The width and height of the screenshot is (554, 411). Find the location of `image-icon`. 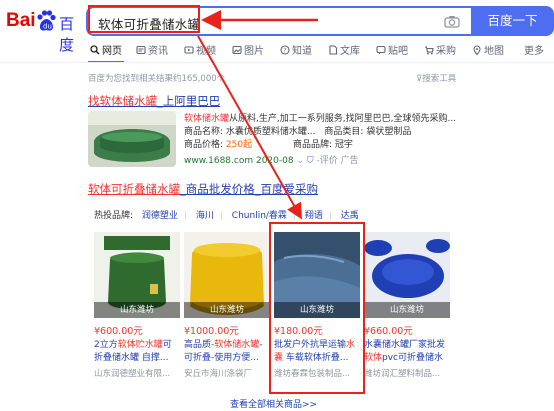

image-icon is located at coordinates (237, 49).